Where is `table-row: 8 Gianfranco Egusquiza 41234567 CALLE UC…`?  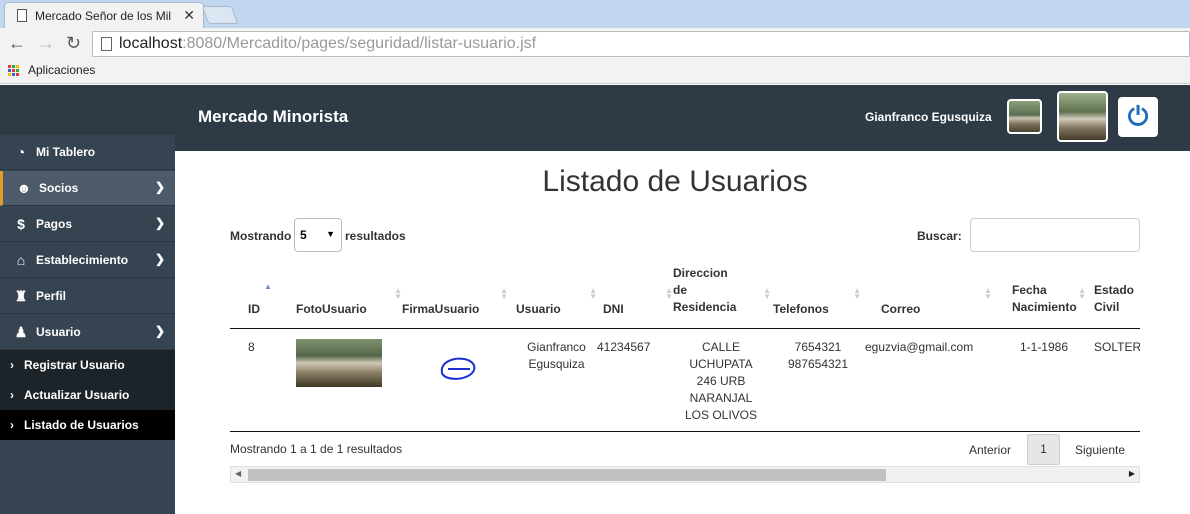 table-row: 8 Gianfranco Egusquiza 41234567 CALLE UC… is located at coordinates (685, 376).